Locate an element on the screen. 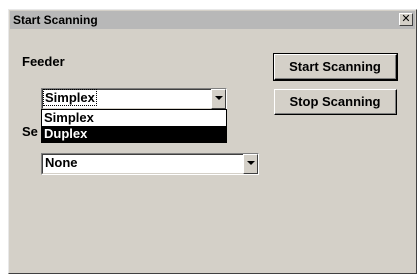 Image resolution: width=419 pixels, height=279 pixels. stop-scanning-button: Stop Scanning is located at coordinates (335, 102).